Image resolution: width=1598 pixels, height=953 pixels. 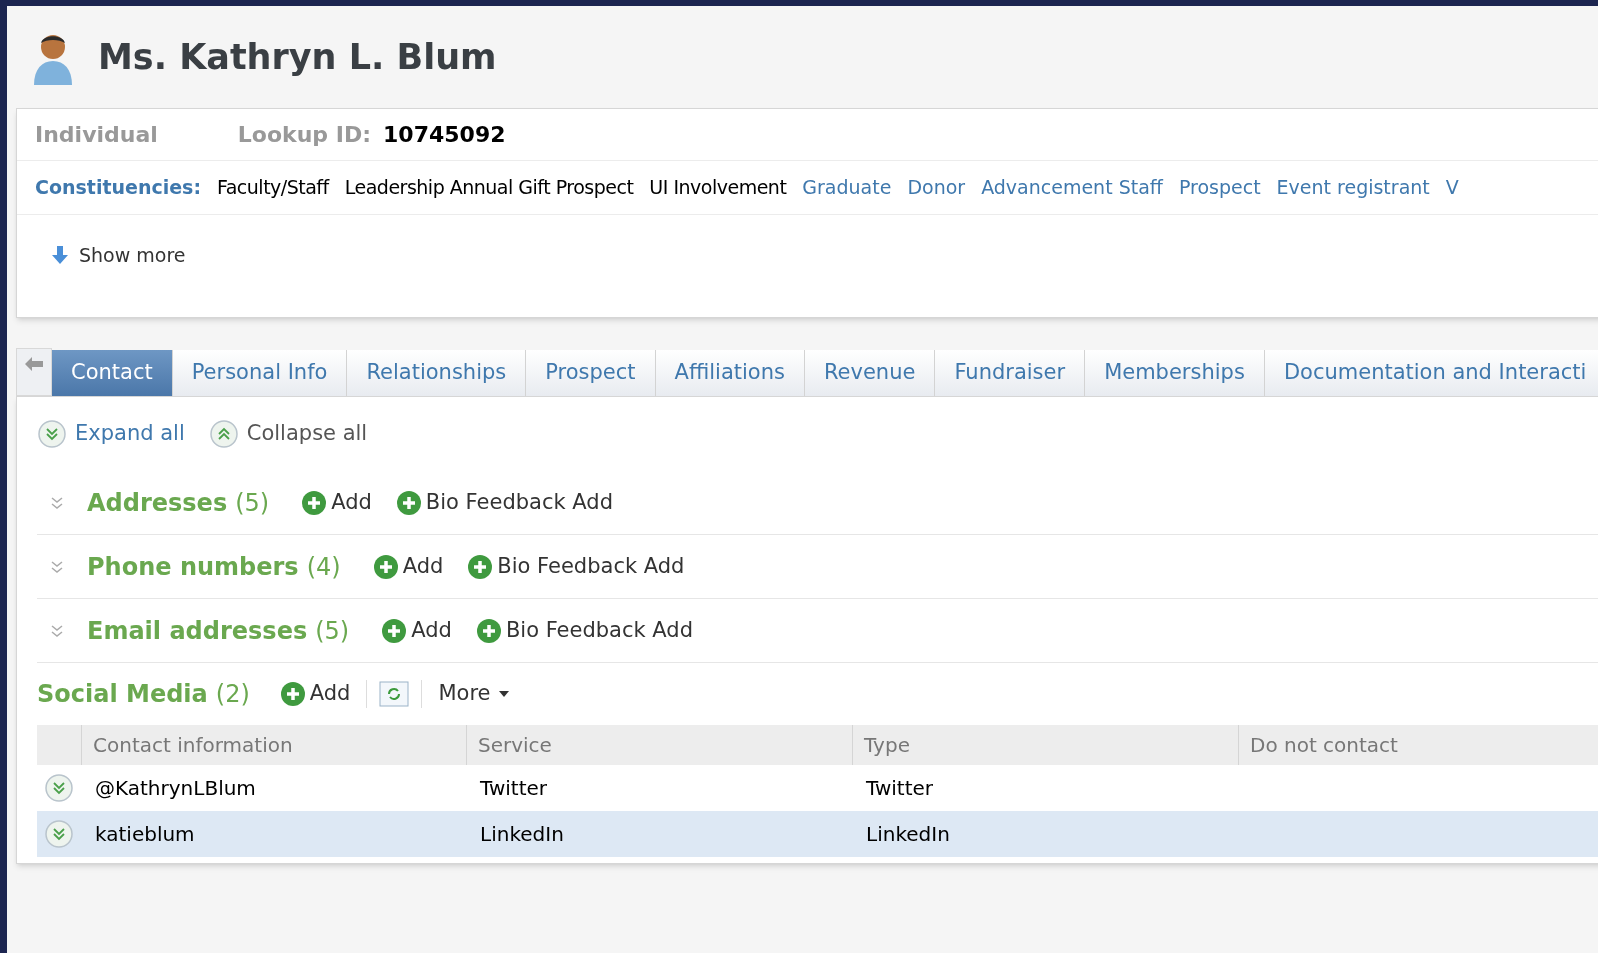 What do you see at coordinates (847, 187) in the screenshot?
I see `constituency-link: Graduate` at bounding box center [847, 187].